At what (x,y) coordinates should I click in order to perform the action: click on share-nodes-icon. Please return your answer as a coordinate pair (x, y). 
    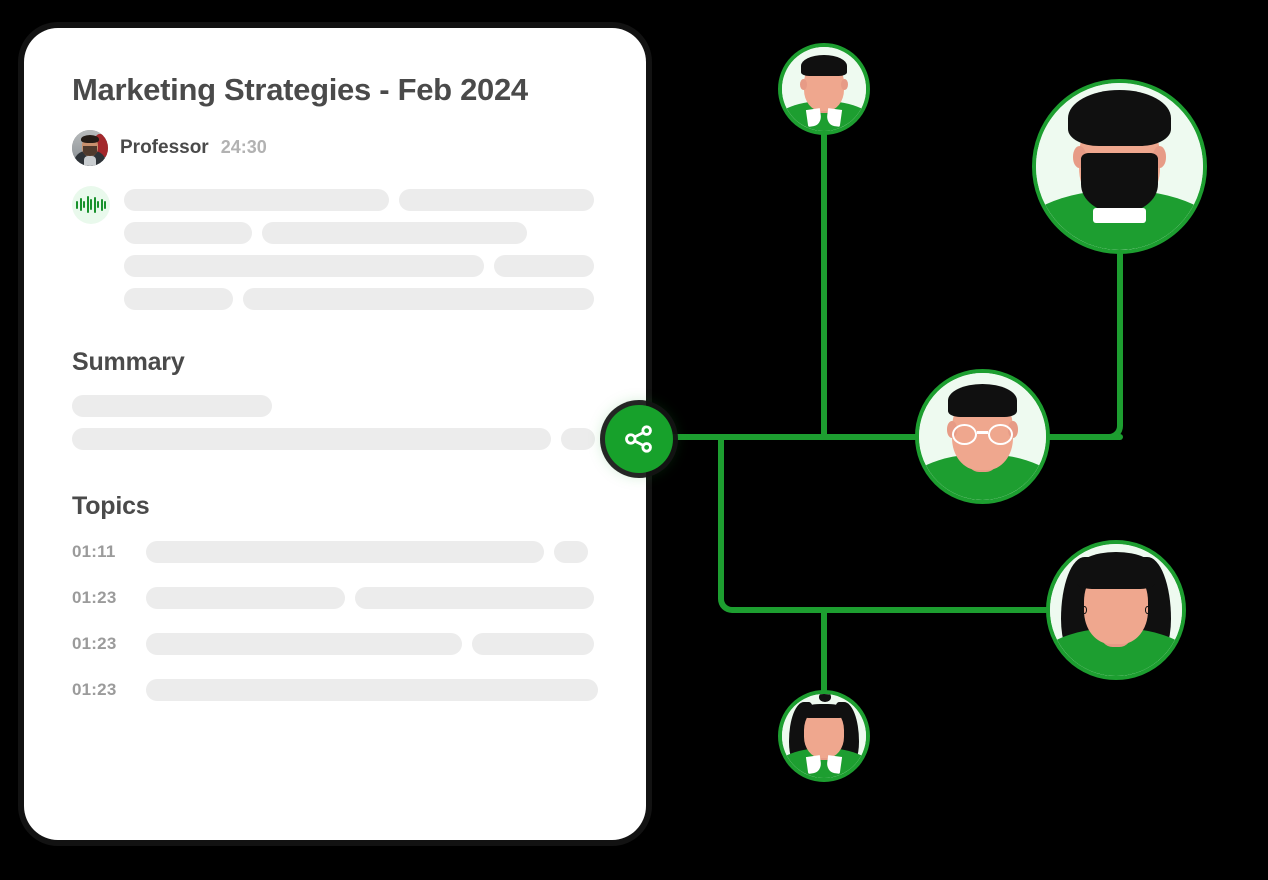
    Looking at the image, I should click on (638, 439).